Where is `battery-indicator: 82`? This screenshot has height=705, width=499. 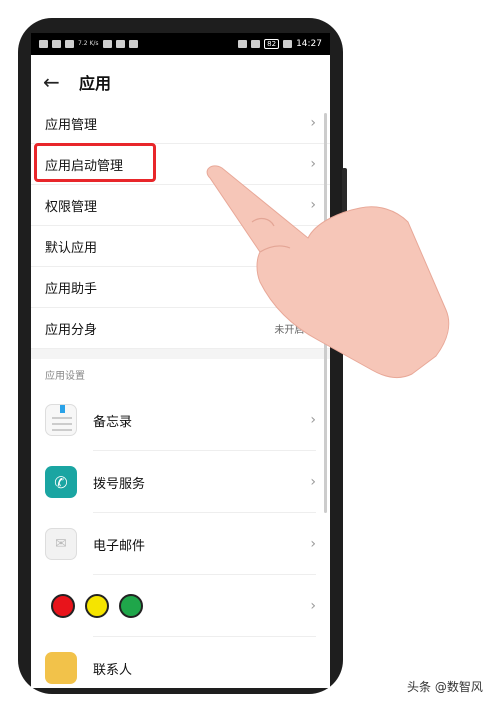
battery-indicator: 82 is located at coordinates (272, 44).